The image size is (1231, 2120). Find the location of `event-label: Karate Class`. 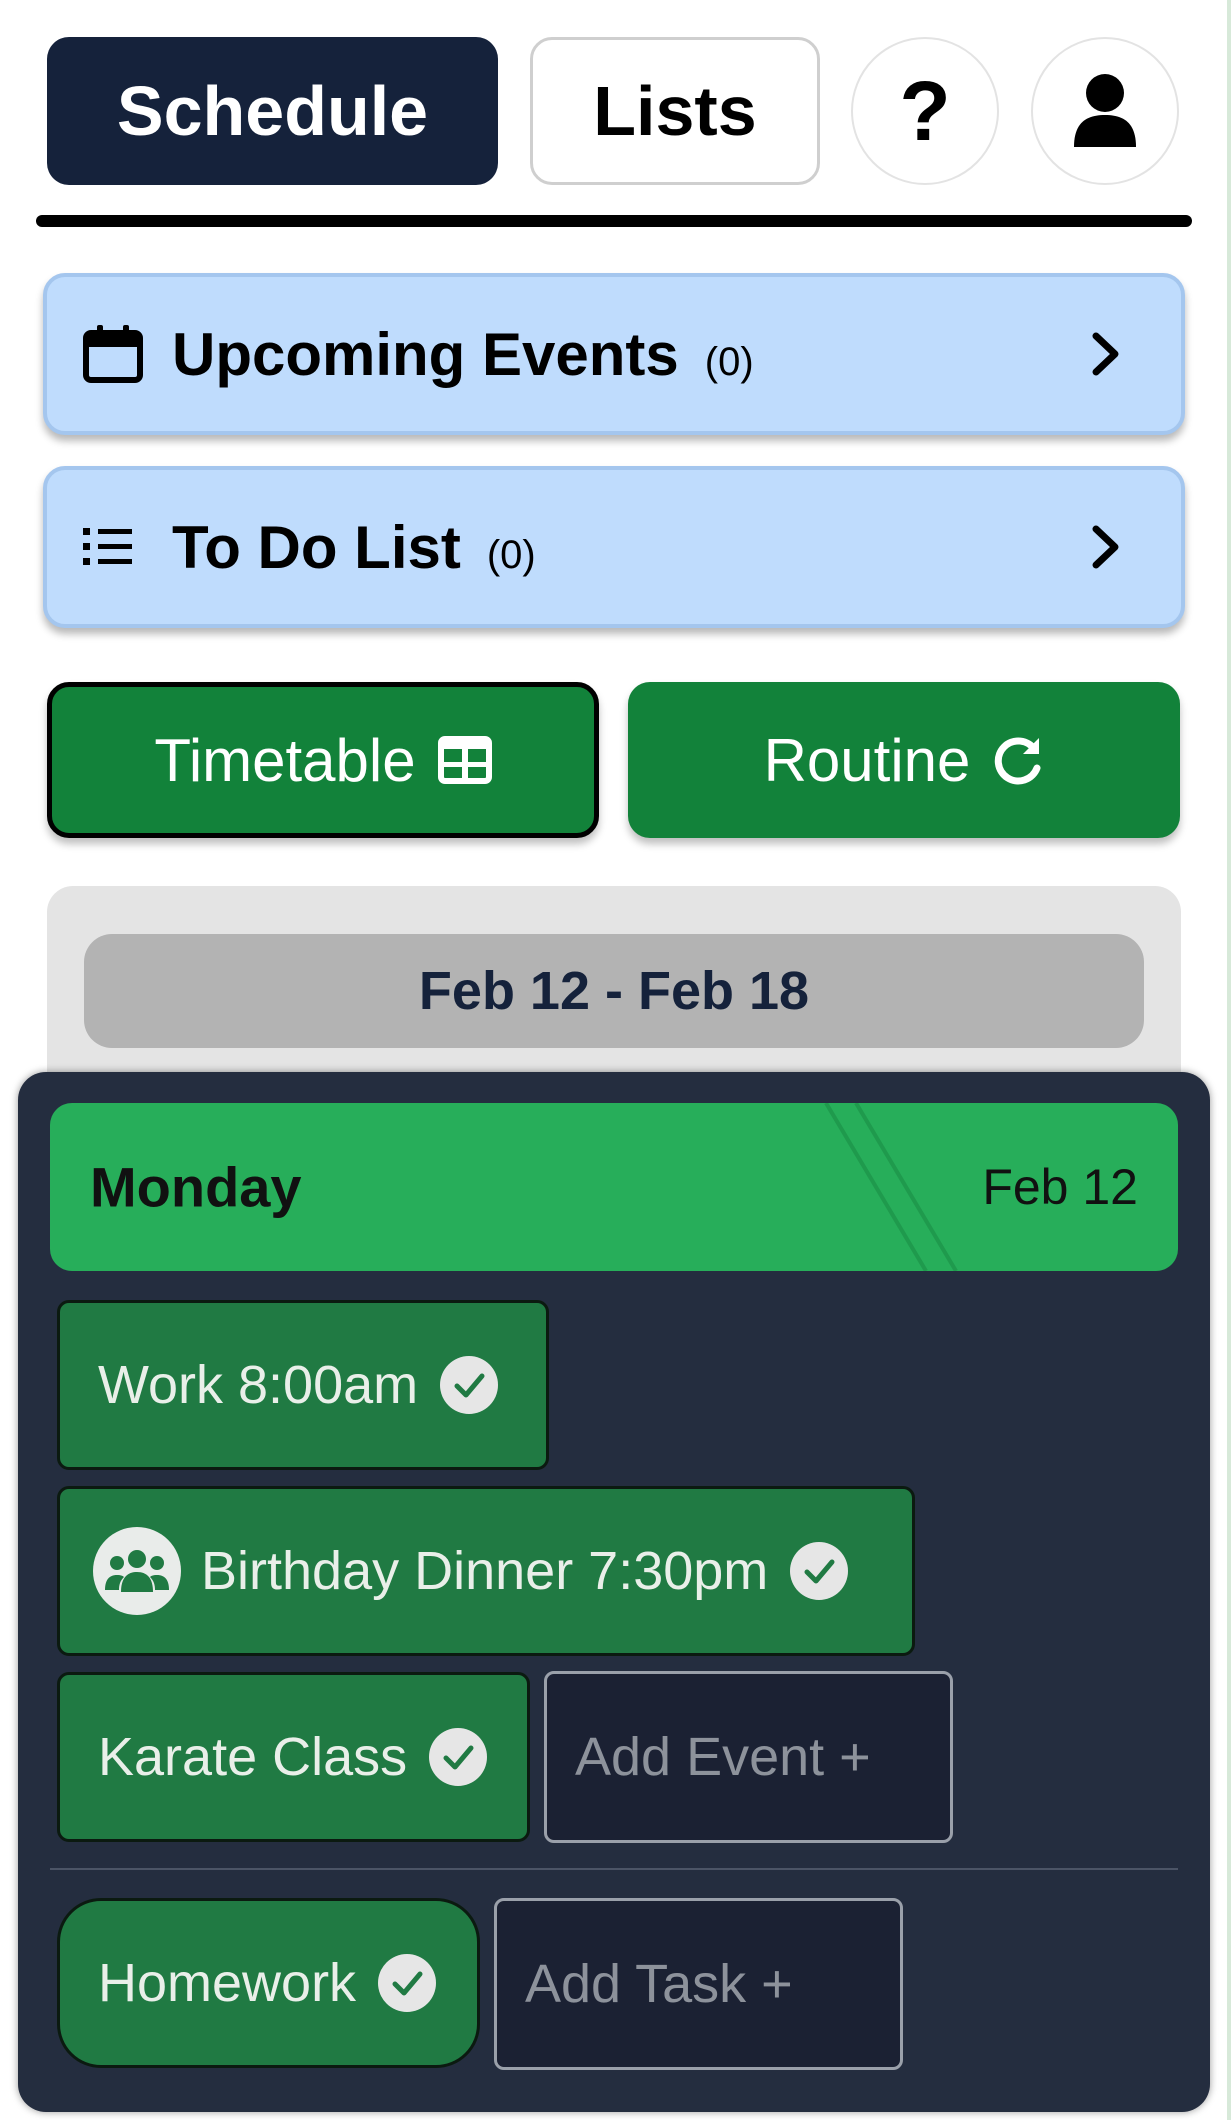

event-label: Karate Class is located at coordinates (253, 1757).